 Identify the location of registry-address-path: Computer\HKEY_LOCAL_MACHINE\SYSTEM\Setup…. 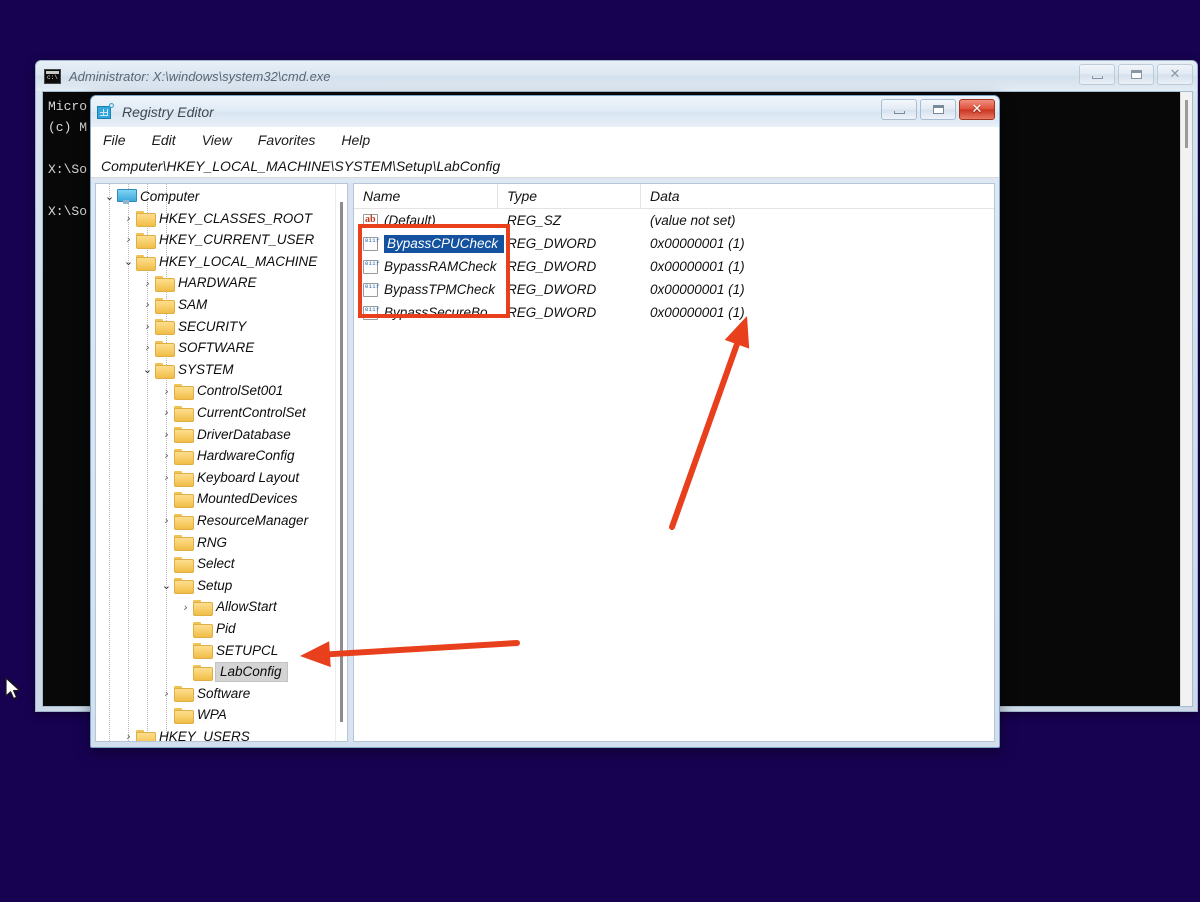
(301, 165).